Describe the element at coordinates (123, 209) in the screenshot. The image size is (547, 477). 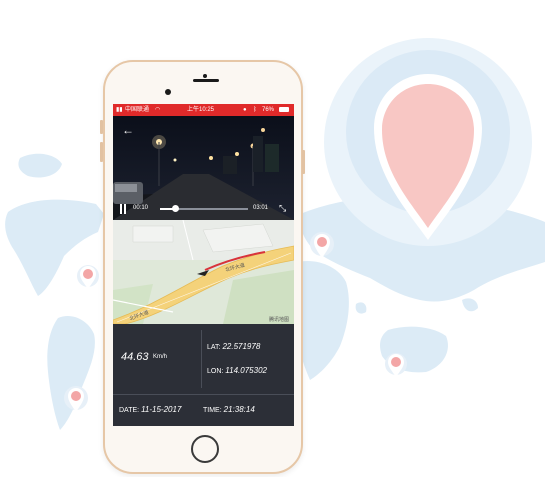
I see `pause-icon` at that location.